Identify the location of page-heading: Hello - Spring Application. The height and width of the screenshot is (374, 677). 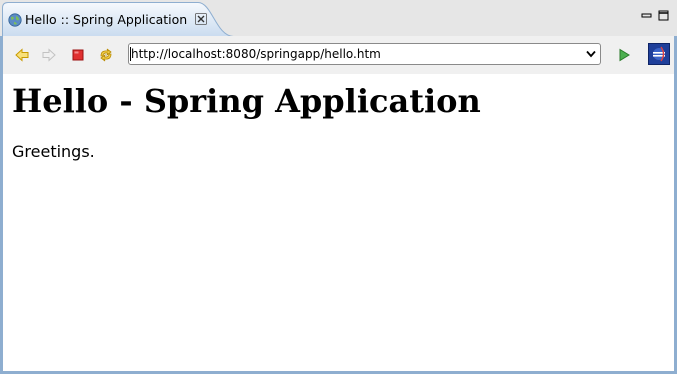
(246, 101).